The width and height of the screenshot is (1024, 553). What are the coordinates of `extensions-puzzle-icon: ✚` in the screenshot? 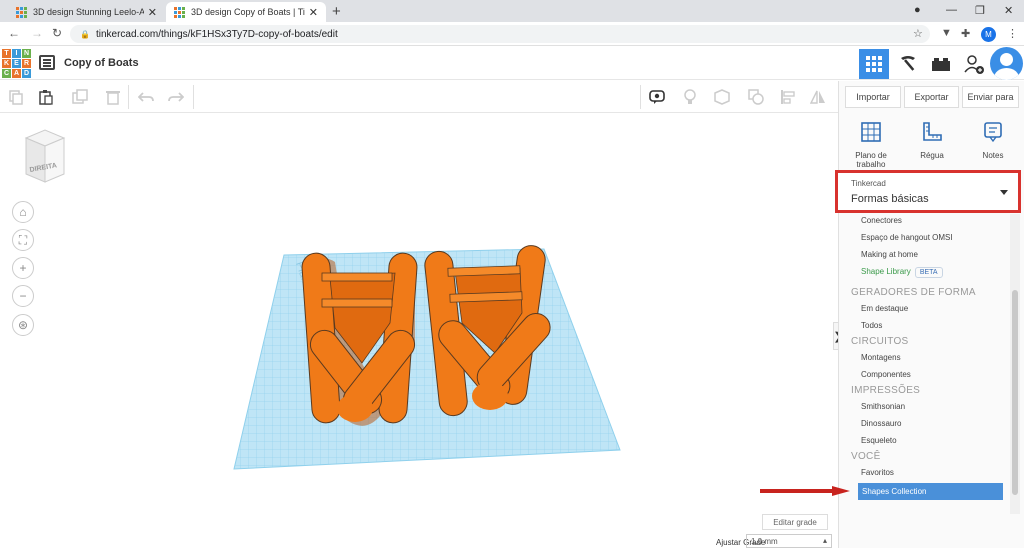 It's located at (965, 33).